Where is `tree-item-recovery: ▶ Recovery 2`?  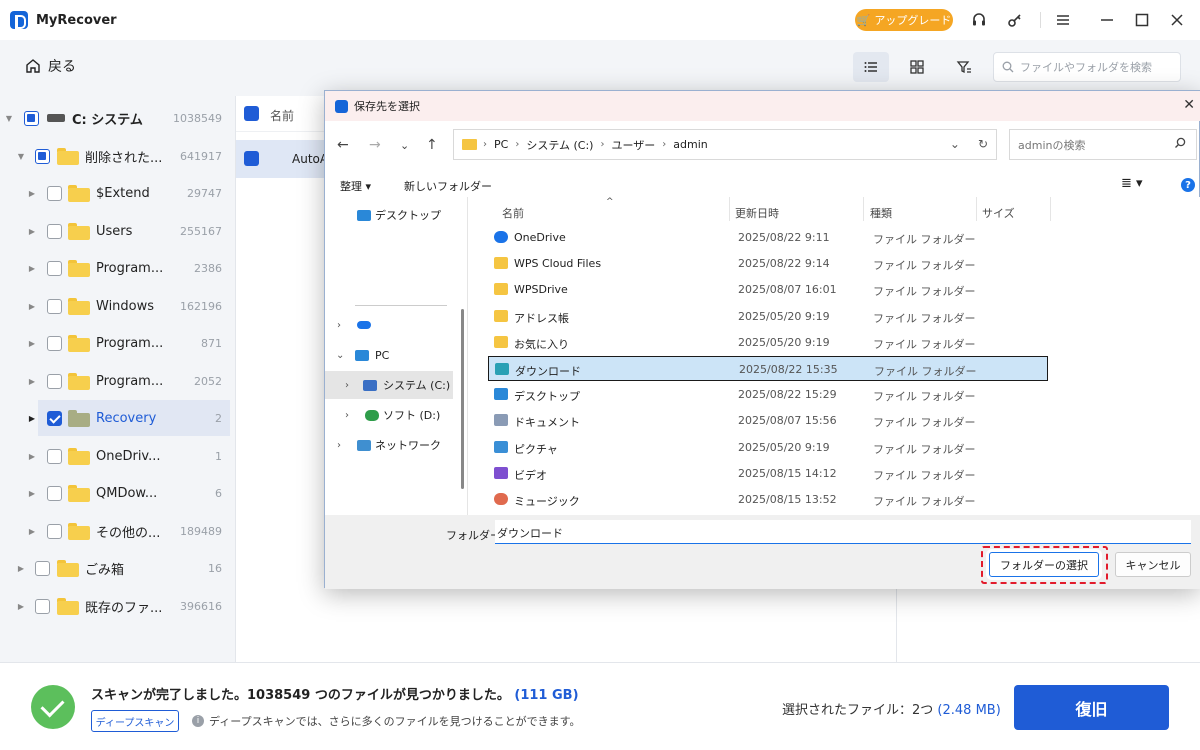
tree-item-recovery: ▶ Recovery 2 is located at coordinates (129, 418).